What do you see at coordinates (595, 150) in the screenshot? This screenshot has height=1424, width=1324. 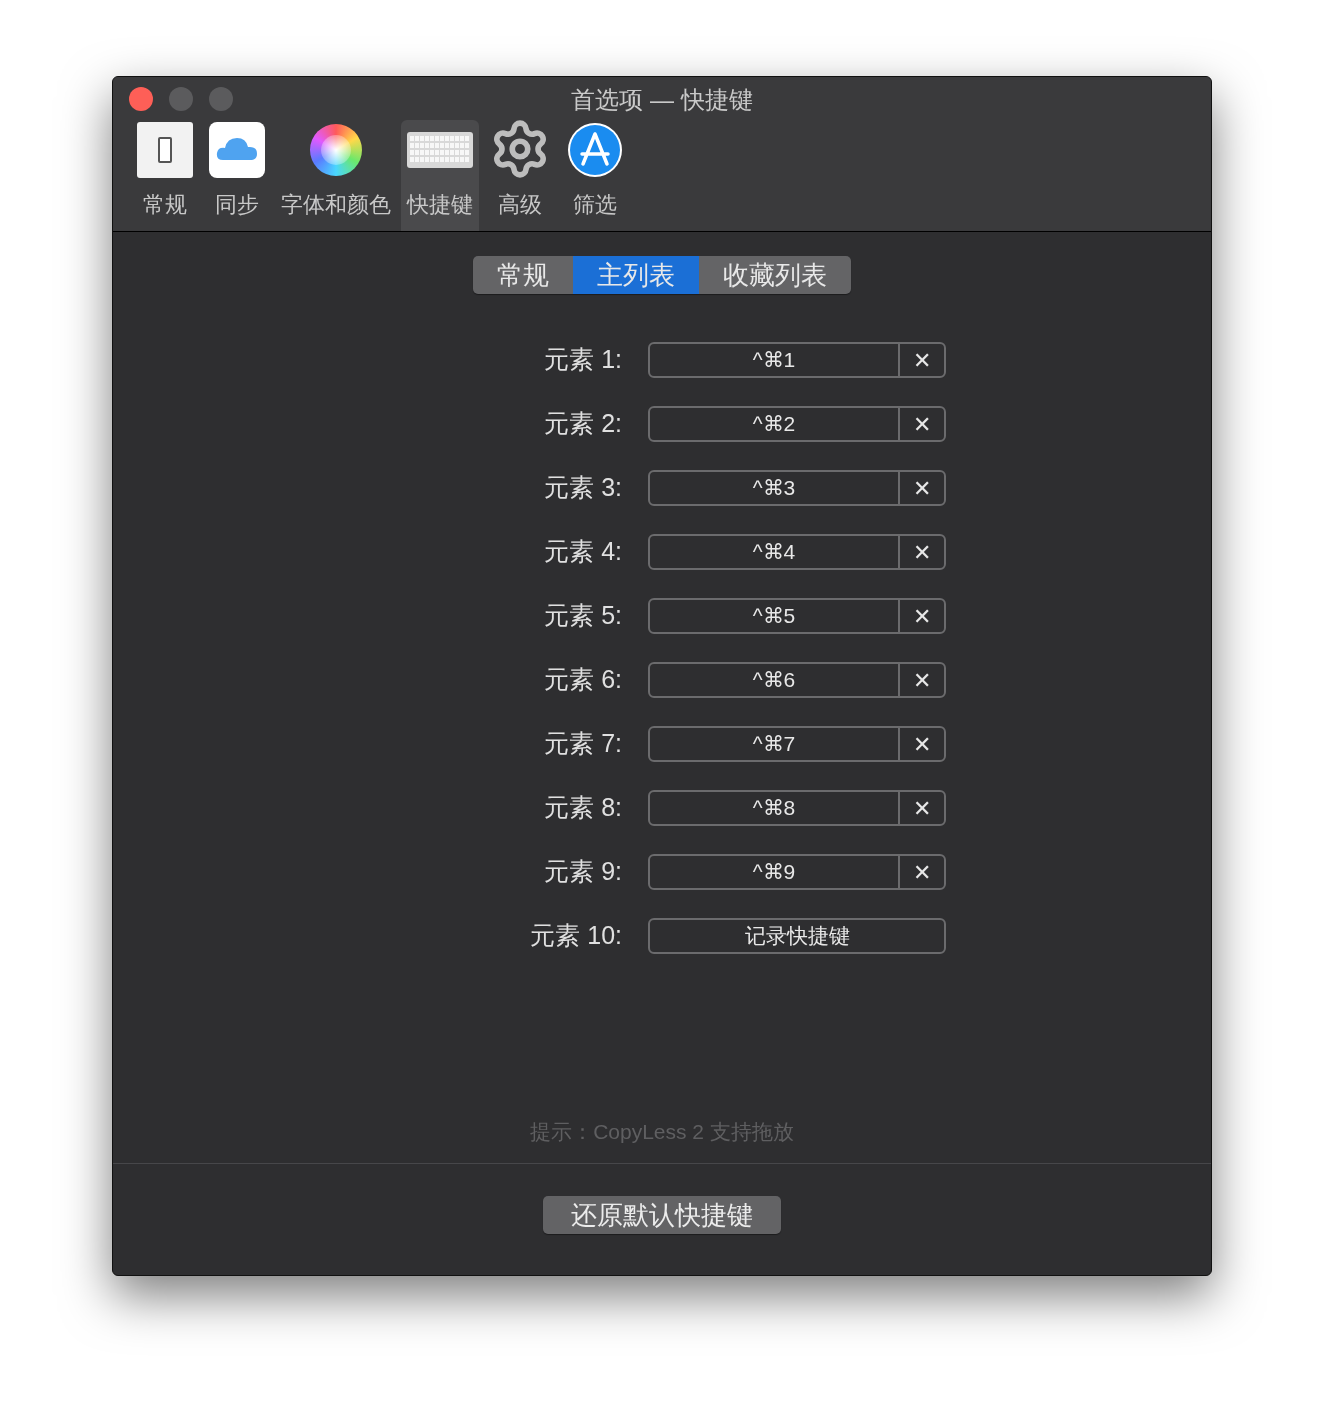 I see `app-store-icon` at bounding box center [595, 150].